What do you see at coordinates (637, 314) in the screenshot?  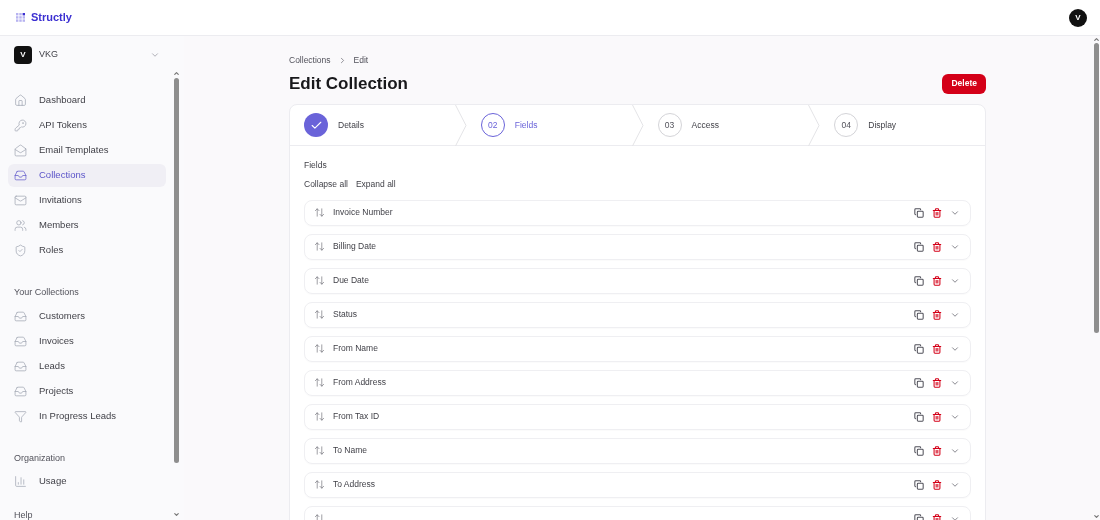 I see `field-row: Status` at bounding box center [637, 314].